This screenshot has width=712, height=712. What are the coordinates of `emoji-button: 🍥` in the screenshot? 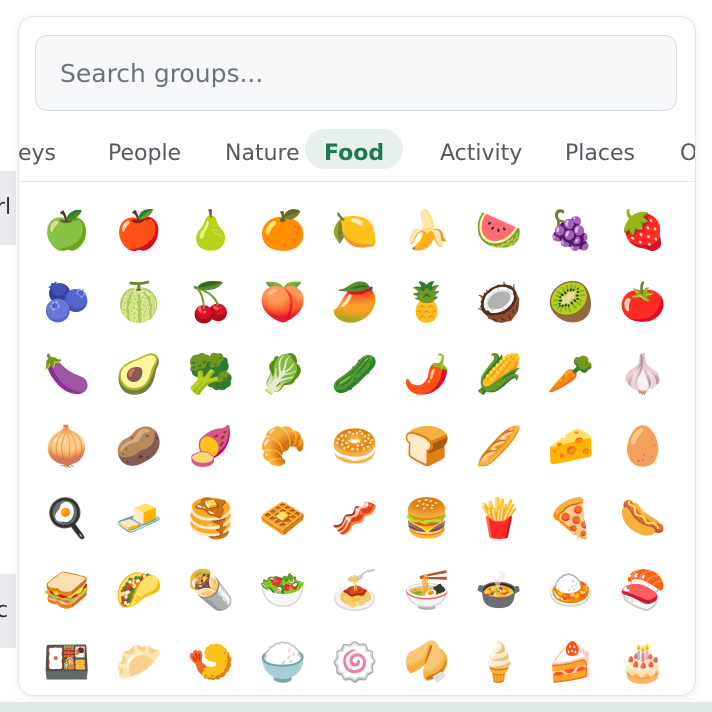 It's located at (355, 662).